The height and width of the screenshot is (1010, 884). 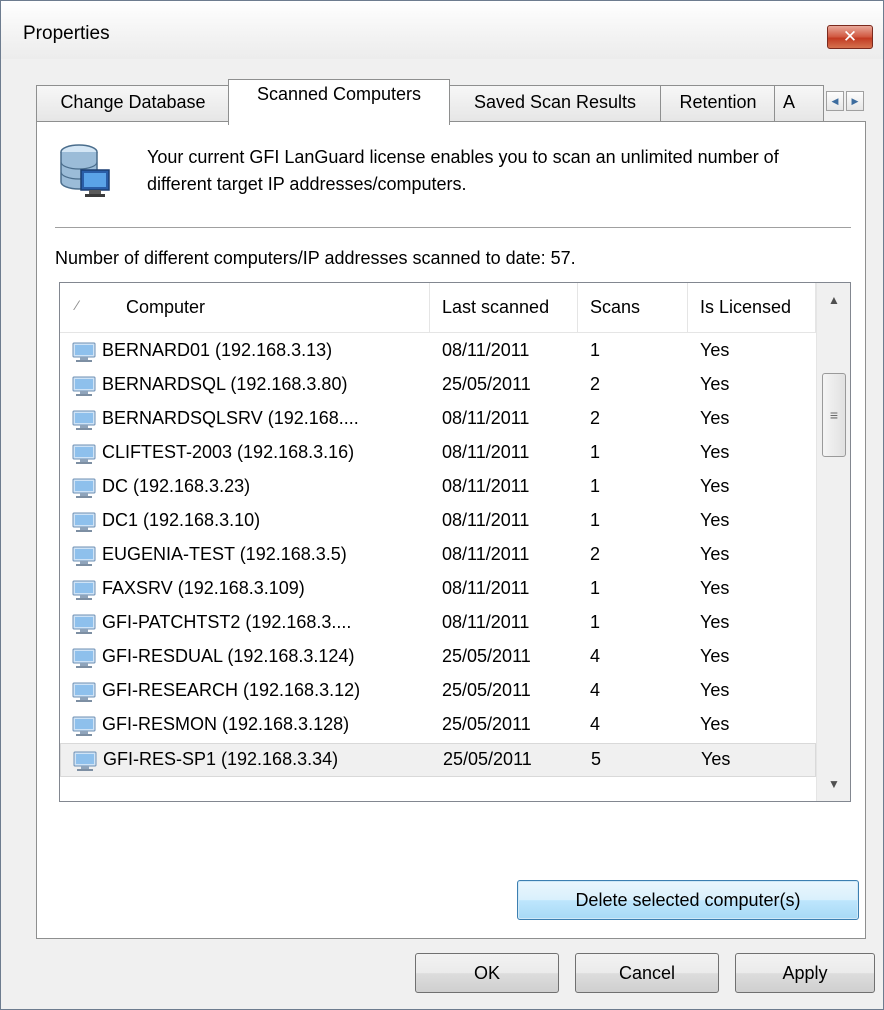 What do you see at coordinates (833, 542) in the screenshot?
I see `vertical-scrollbar: ▲ ≡ ▼` at bounding box center [833, 542].